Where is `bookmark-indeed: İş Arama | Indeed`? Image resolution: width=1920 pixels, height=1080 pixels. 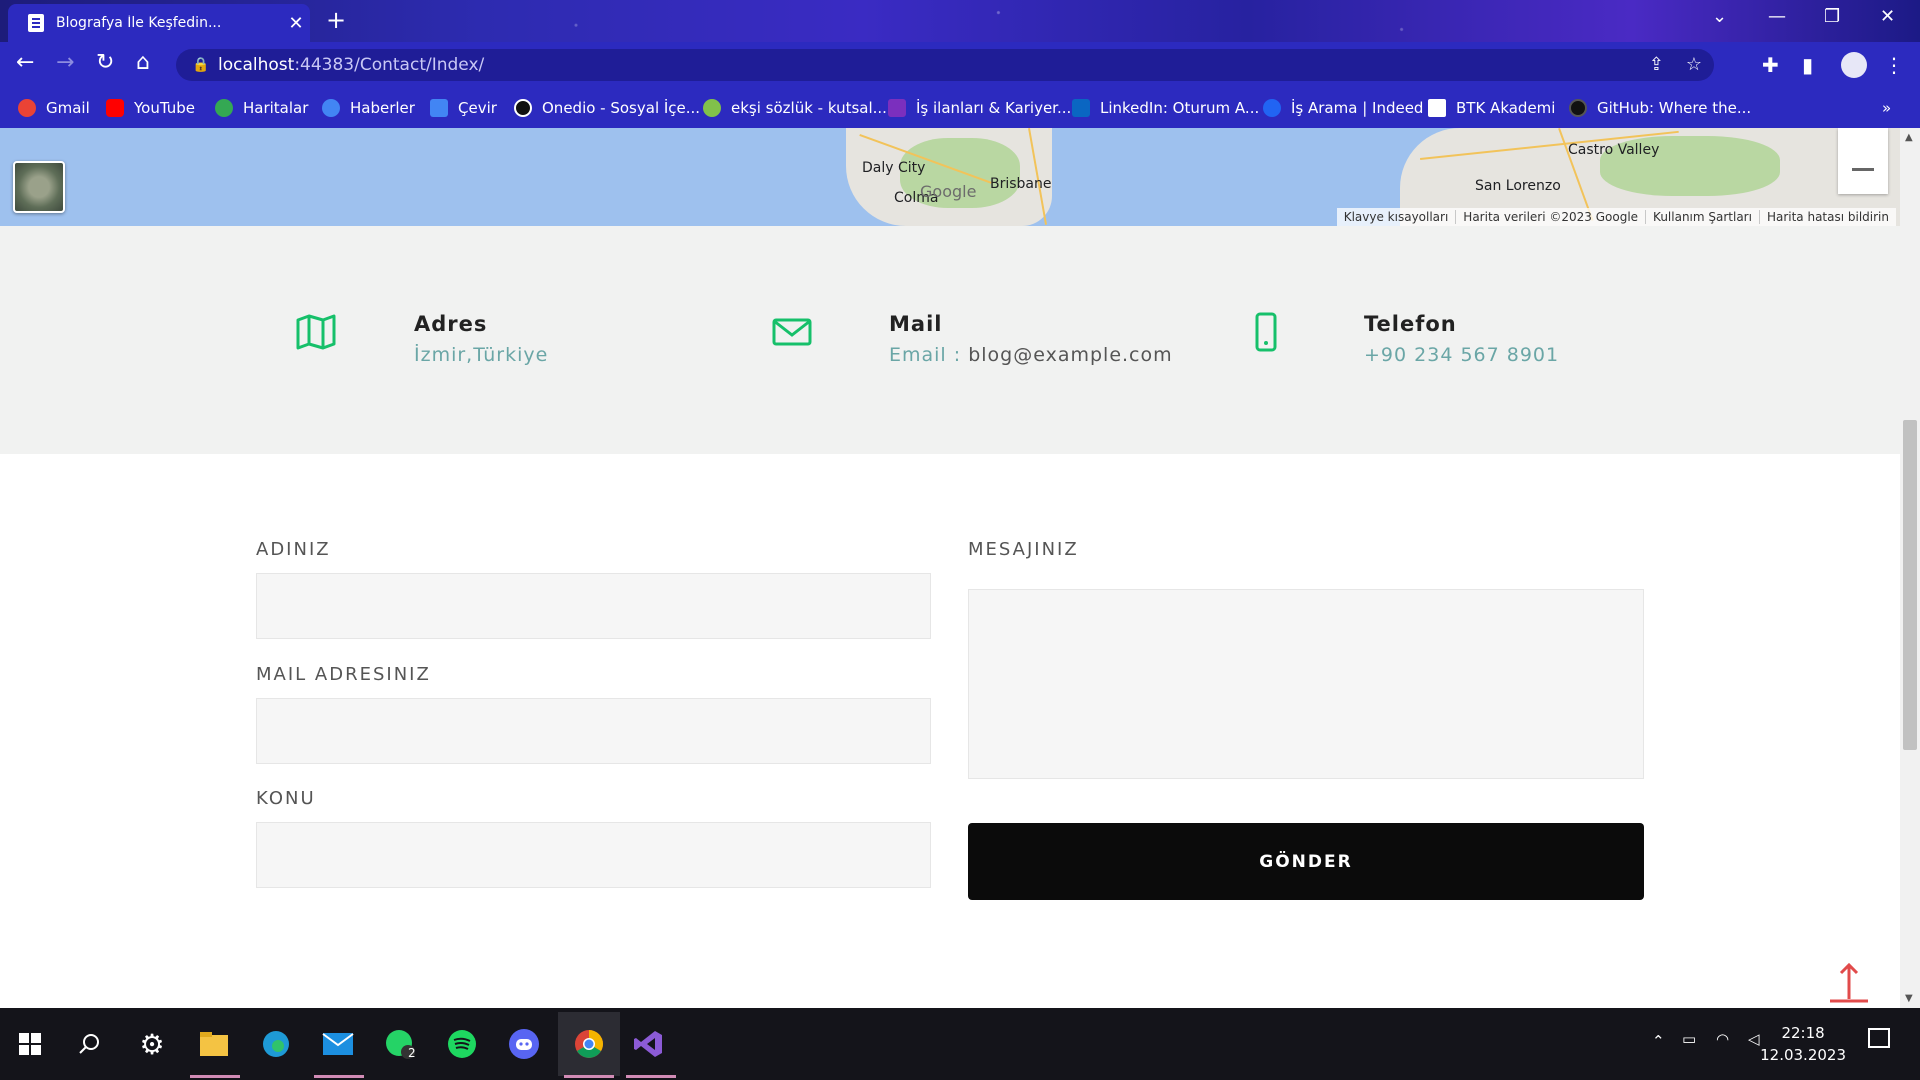 bookmark-indeed: İş Arama | Indeed is located at coordinates (1343, 108).